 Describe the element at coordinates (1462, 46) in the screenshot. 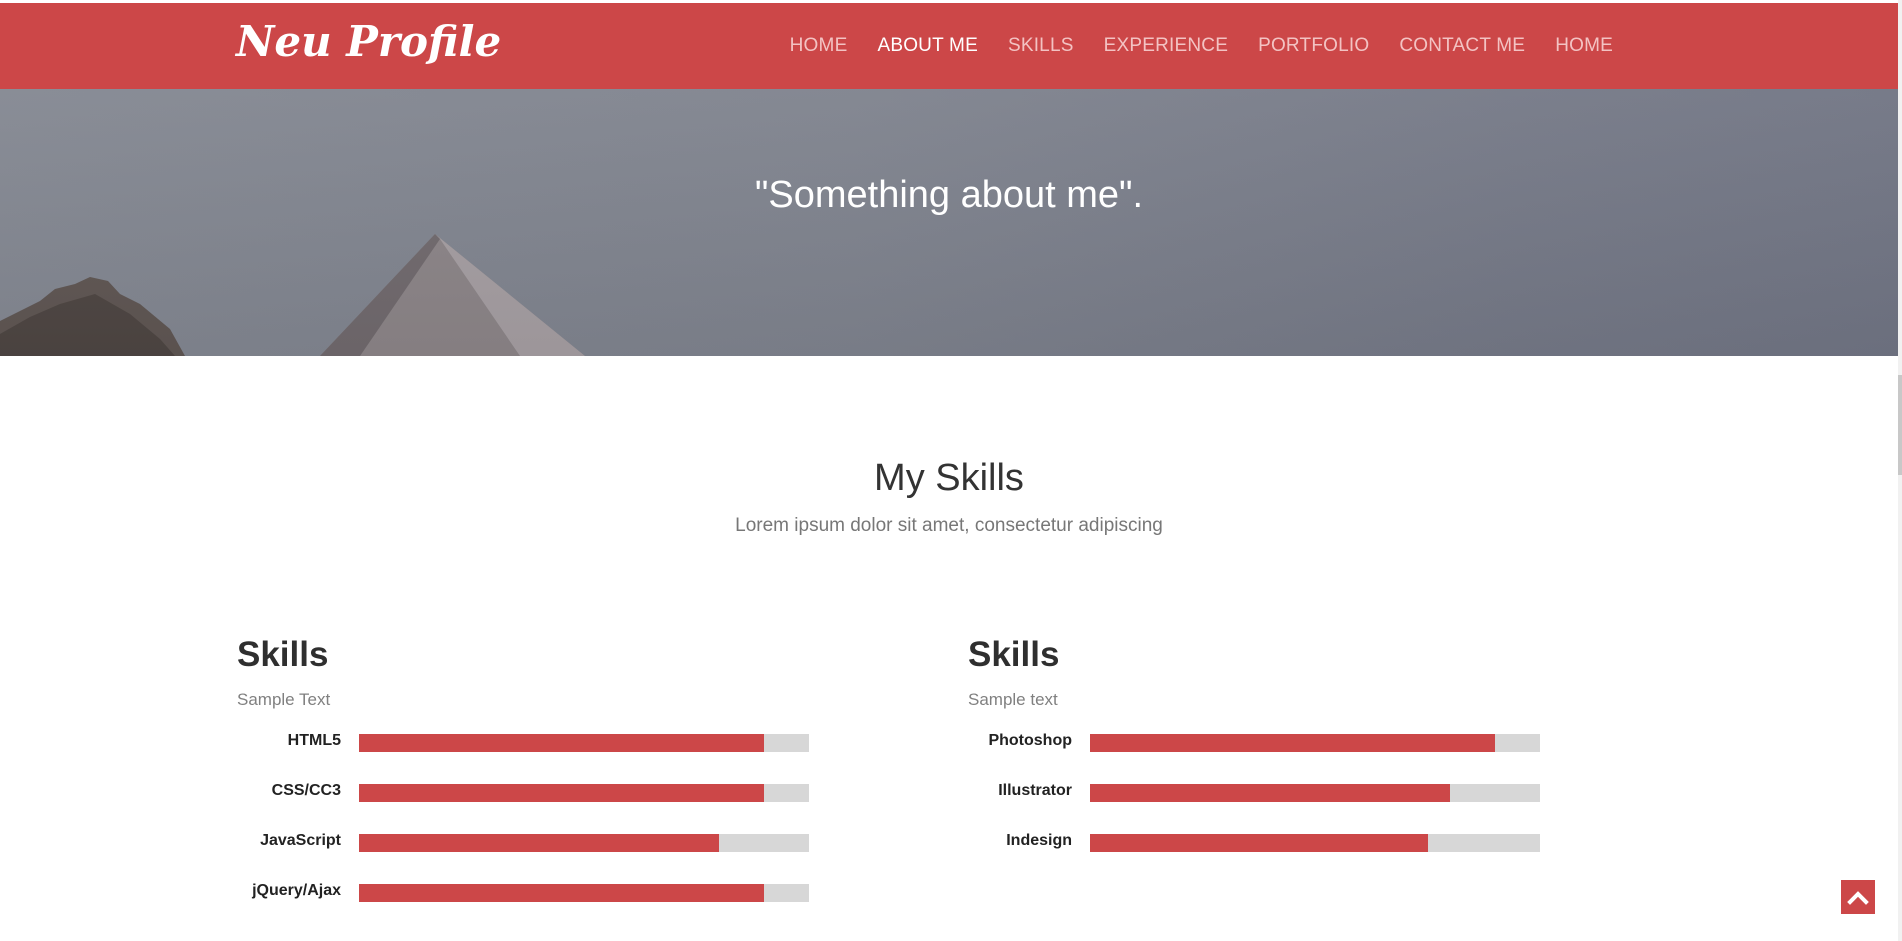

I see `nav-item-contact-me: CONTACT ME` at that location.